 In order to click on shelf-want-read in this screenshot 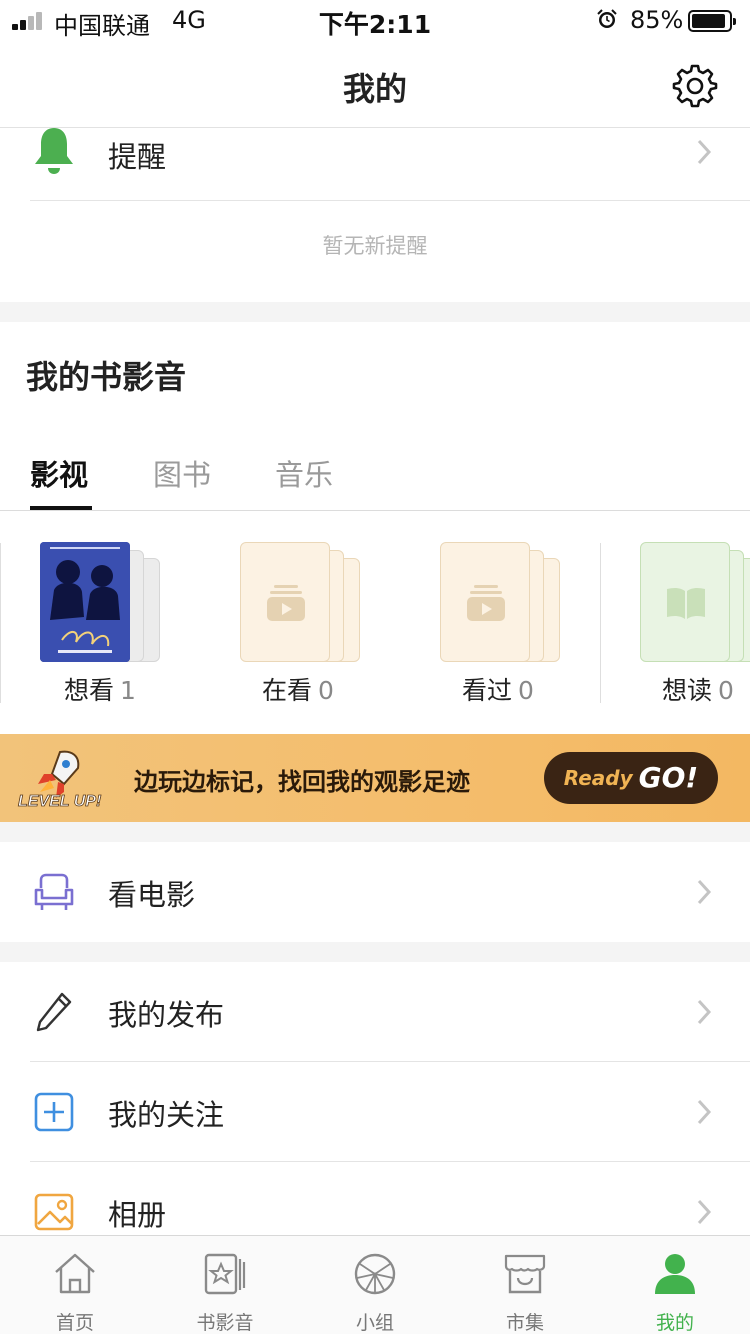, I will do `click(695, 602)`.